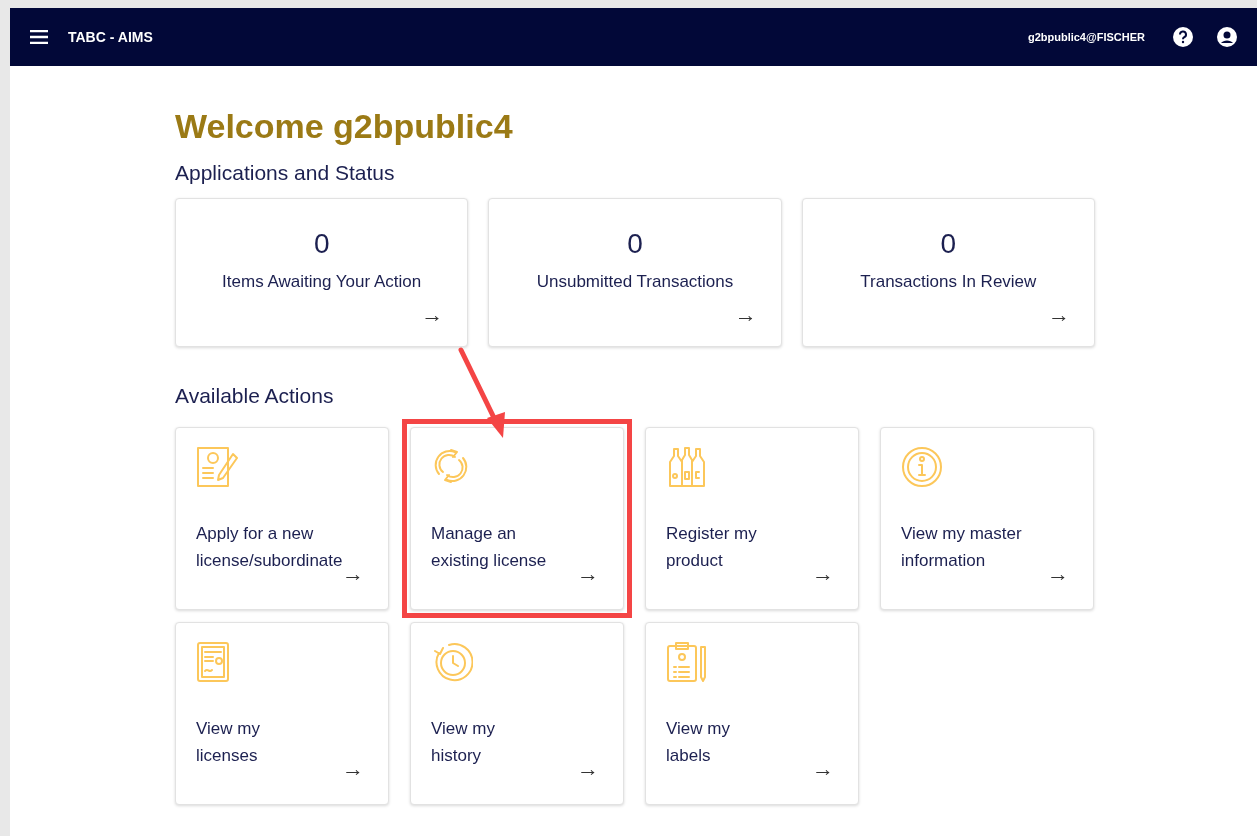 Image resolution: width=1257 pixels, height=836 pixels. Describe the element at coordinates (217, 467) in the screenshot. I see `form-pencil-icon` at that location.